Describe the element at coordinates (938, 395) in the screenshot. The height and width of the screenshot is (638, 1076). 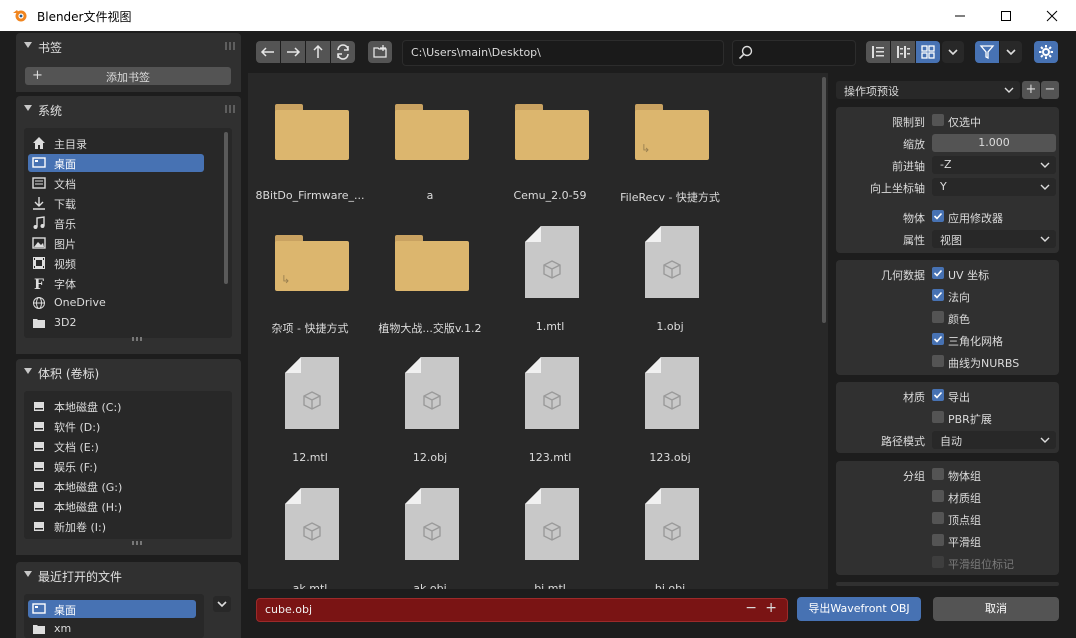
I see `export-materials-checkbox` at that location.